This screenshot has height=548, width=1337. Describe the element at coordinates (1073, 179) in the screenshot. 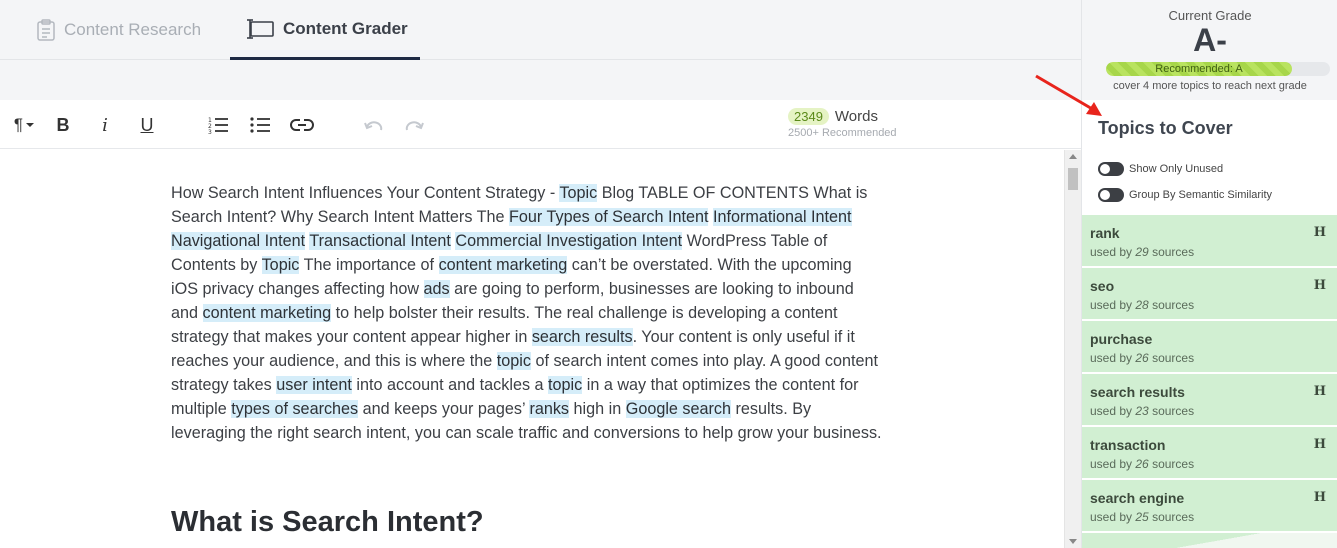

I see `scrollbar-thumb` at that location.